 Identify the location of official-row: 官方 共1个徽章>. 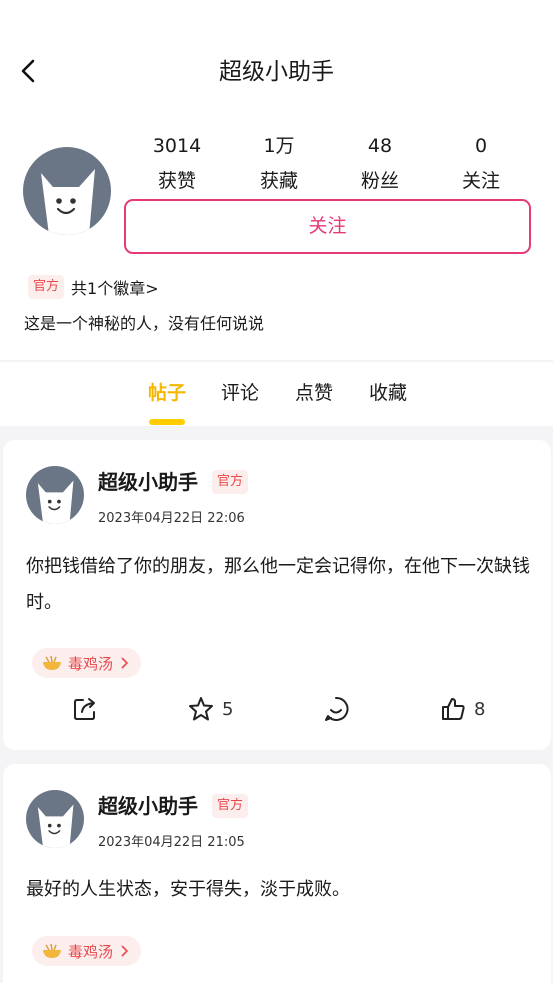
(93, 287).